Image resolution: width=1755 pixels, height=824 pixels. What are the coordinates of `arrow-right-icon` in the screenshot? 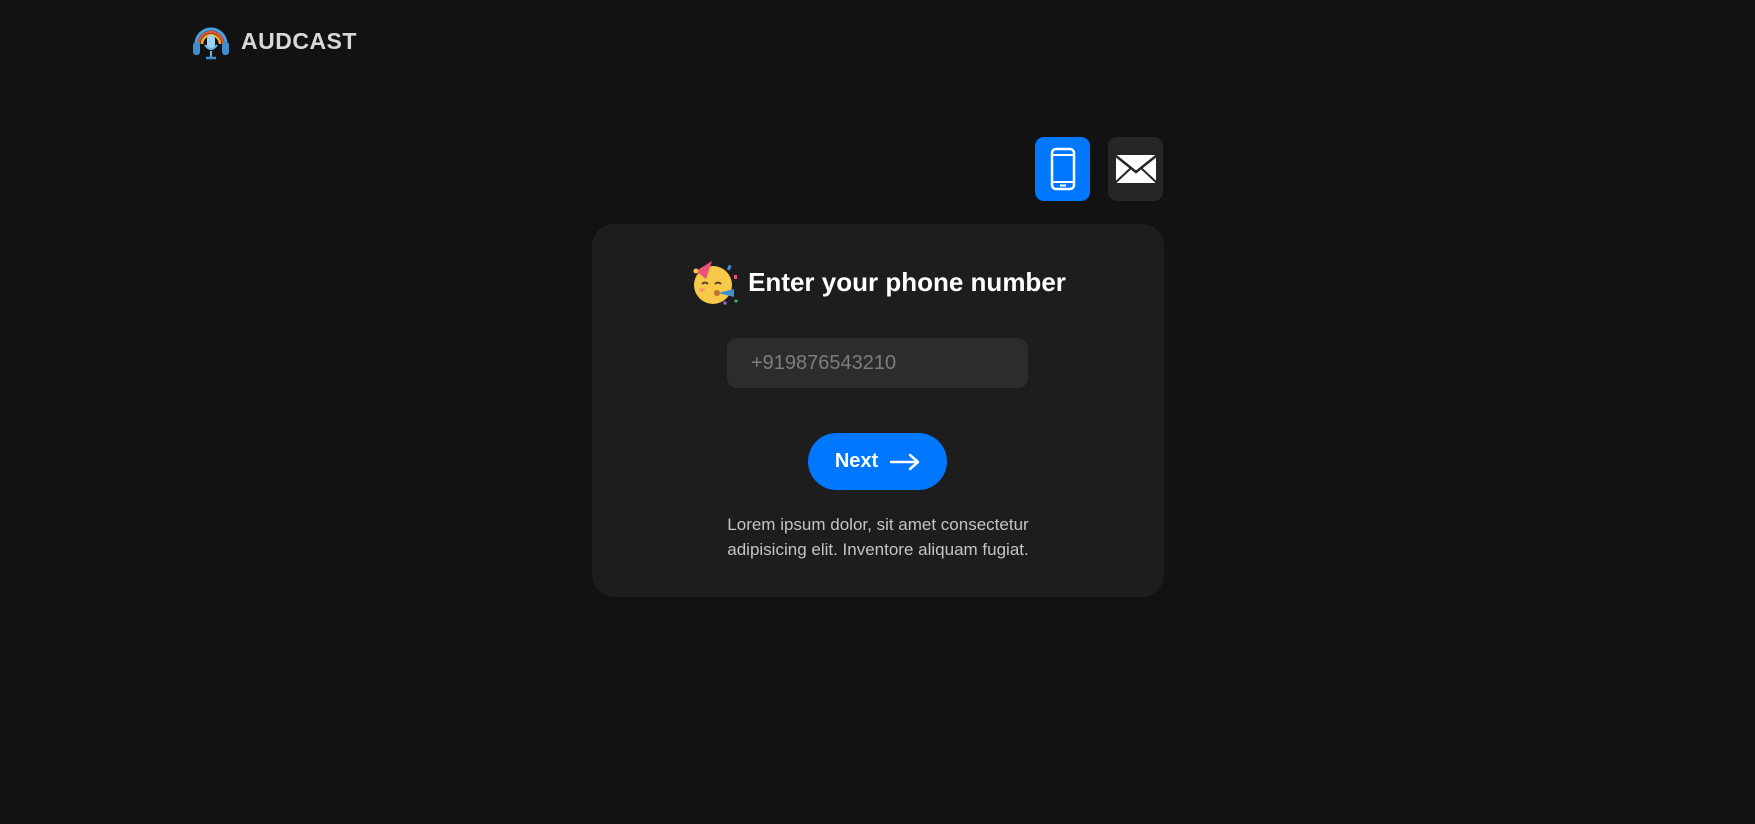 It's located at (905, 461).